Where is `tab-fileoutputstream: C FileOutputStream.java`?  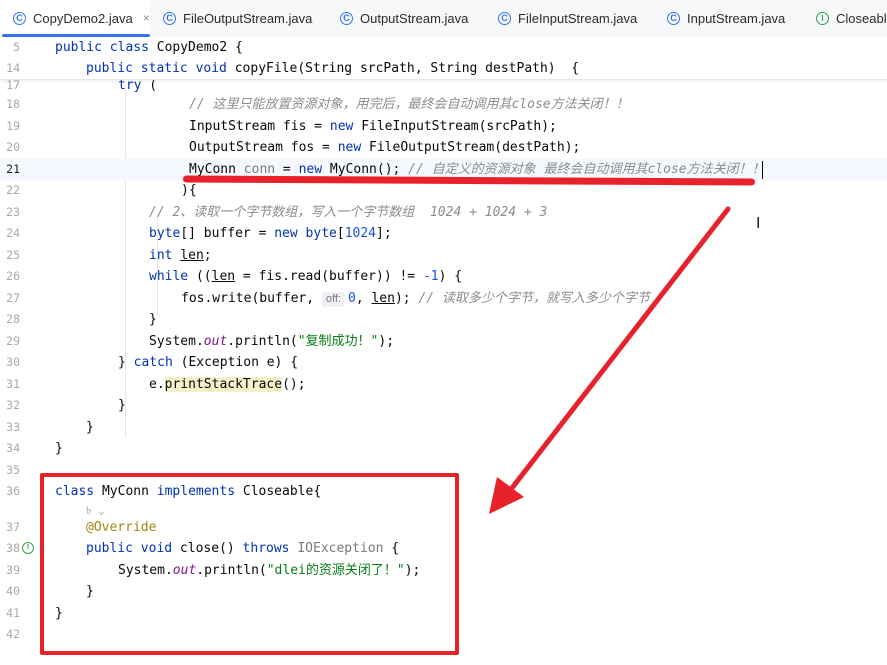
tab-fileoutputstream: C FileOutputStream.java is located at coordinates (237, 18).